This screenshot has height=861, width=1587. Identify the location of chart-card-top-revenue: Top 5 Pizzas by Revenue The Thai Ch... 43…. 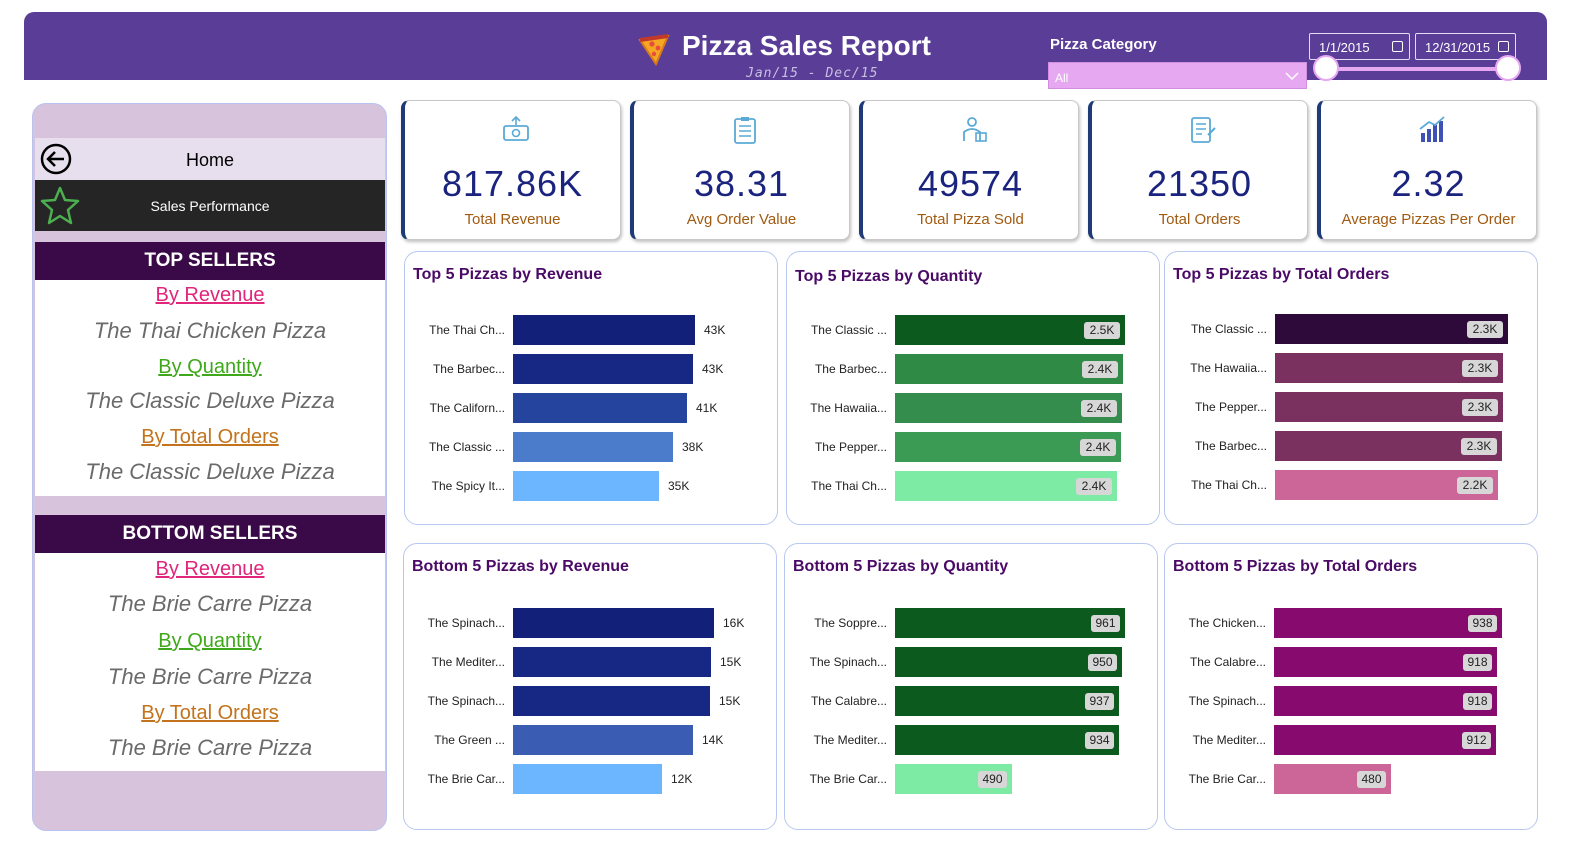
(591, 388).